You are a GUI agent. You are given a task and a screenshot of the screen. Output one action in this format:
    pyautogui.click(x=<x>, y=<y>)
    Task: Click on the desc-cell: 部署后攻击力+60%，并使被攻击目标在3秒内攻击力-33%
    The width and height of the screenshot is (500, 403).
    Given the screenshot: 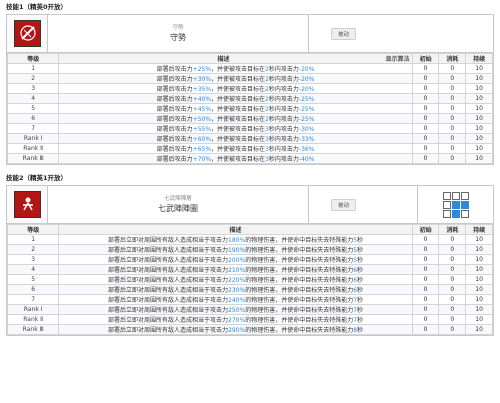 What is the action you would take?
    pyautogui.click(x=235, y=138)
    